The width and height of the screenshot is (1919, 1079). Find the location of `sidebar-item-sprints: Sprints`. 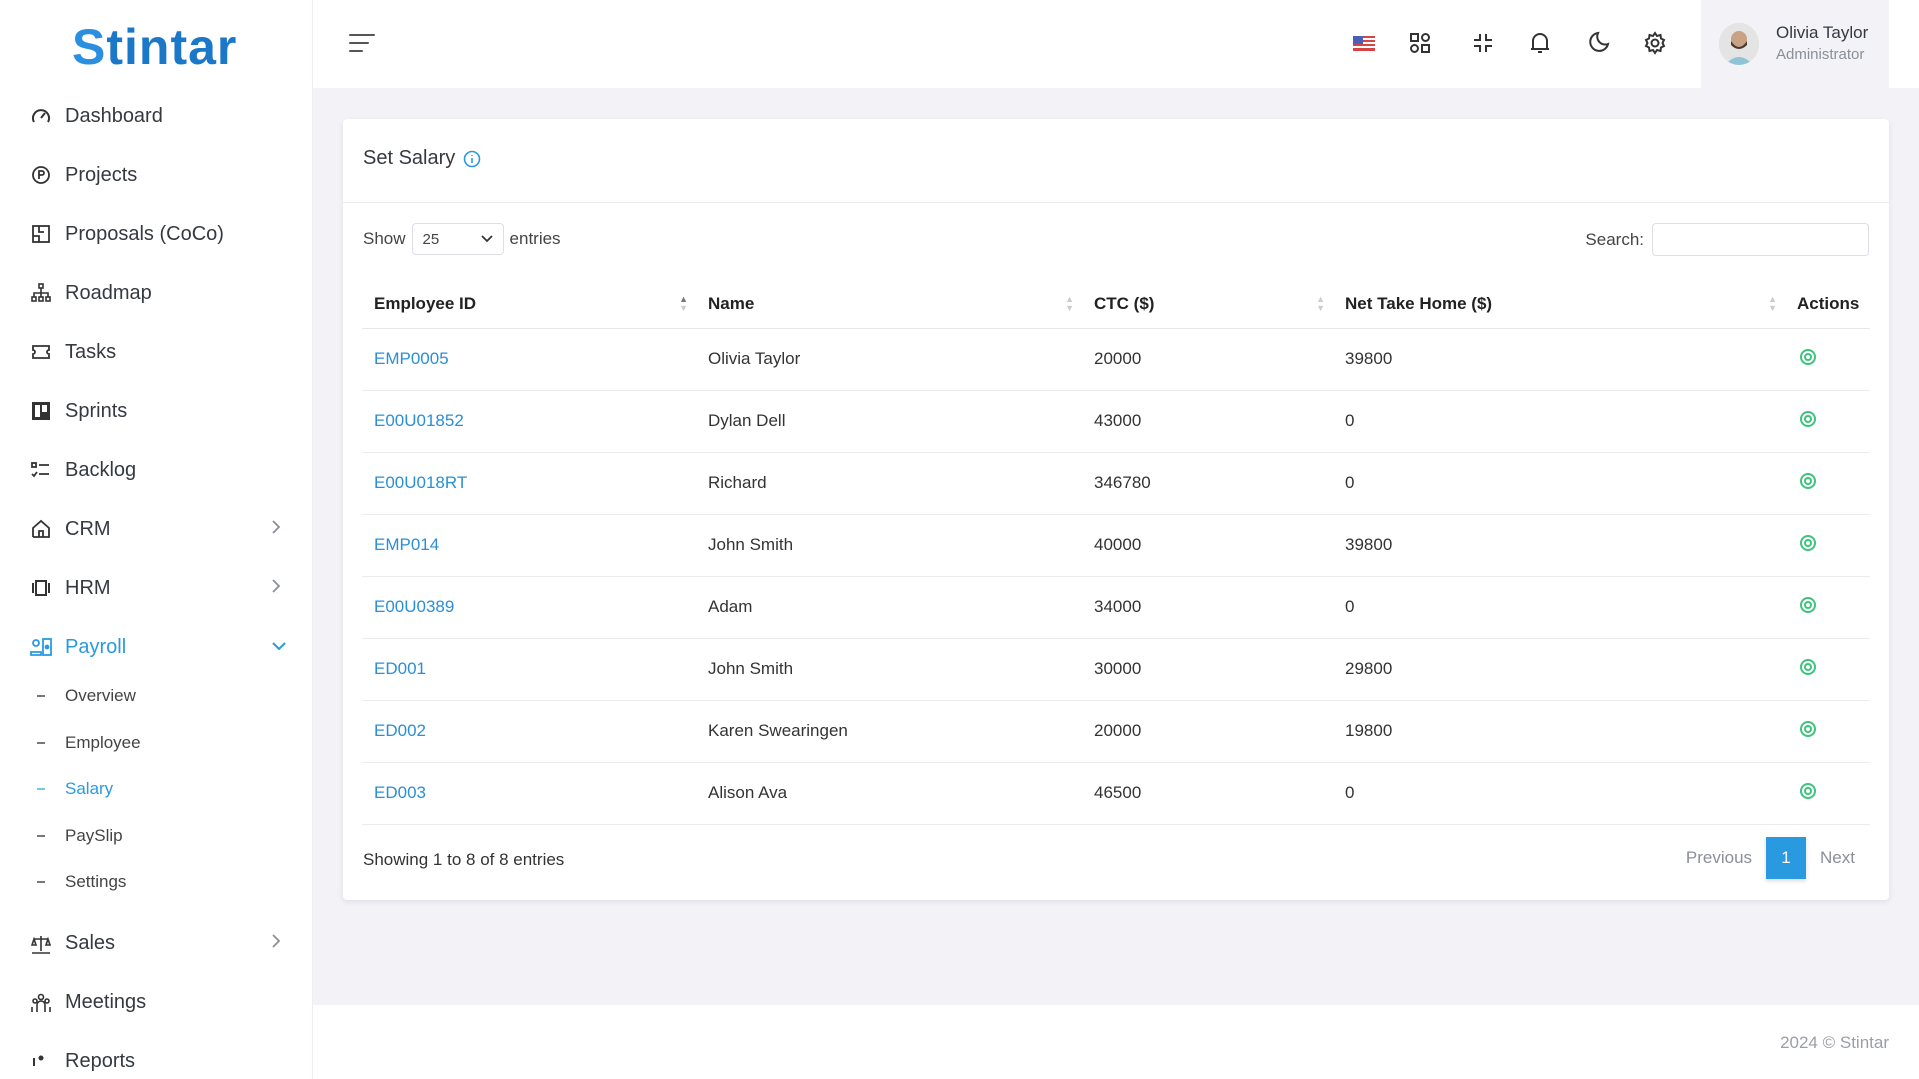

sidebar-item-sprints: Sprints is located at coordinates (156, 411).